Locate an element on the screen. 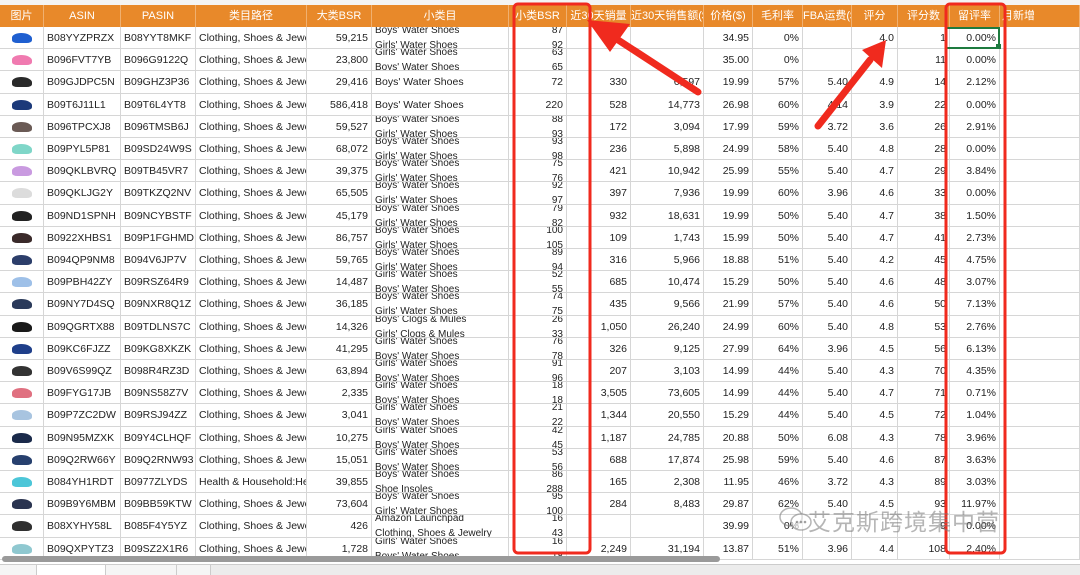 This screenshot has height=575, width=1080. cell-main-bsr: 63,894 is located at coordinates (339, 371).